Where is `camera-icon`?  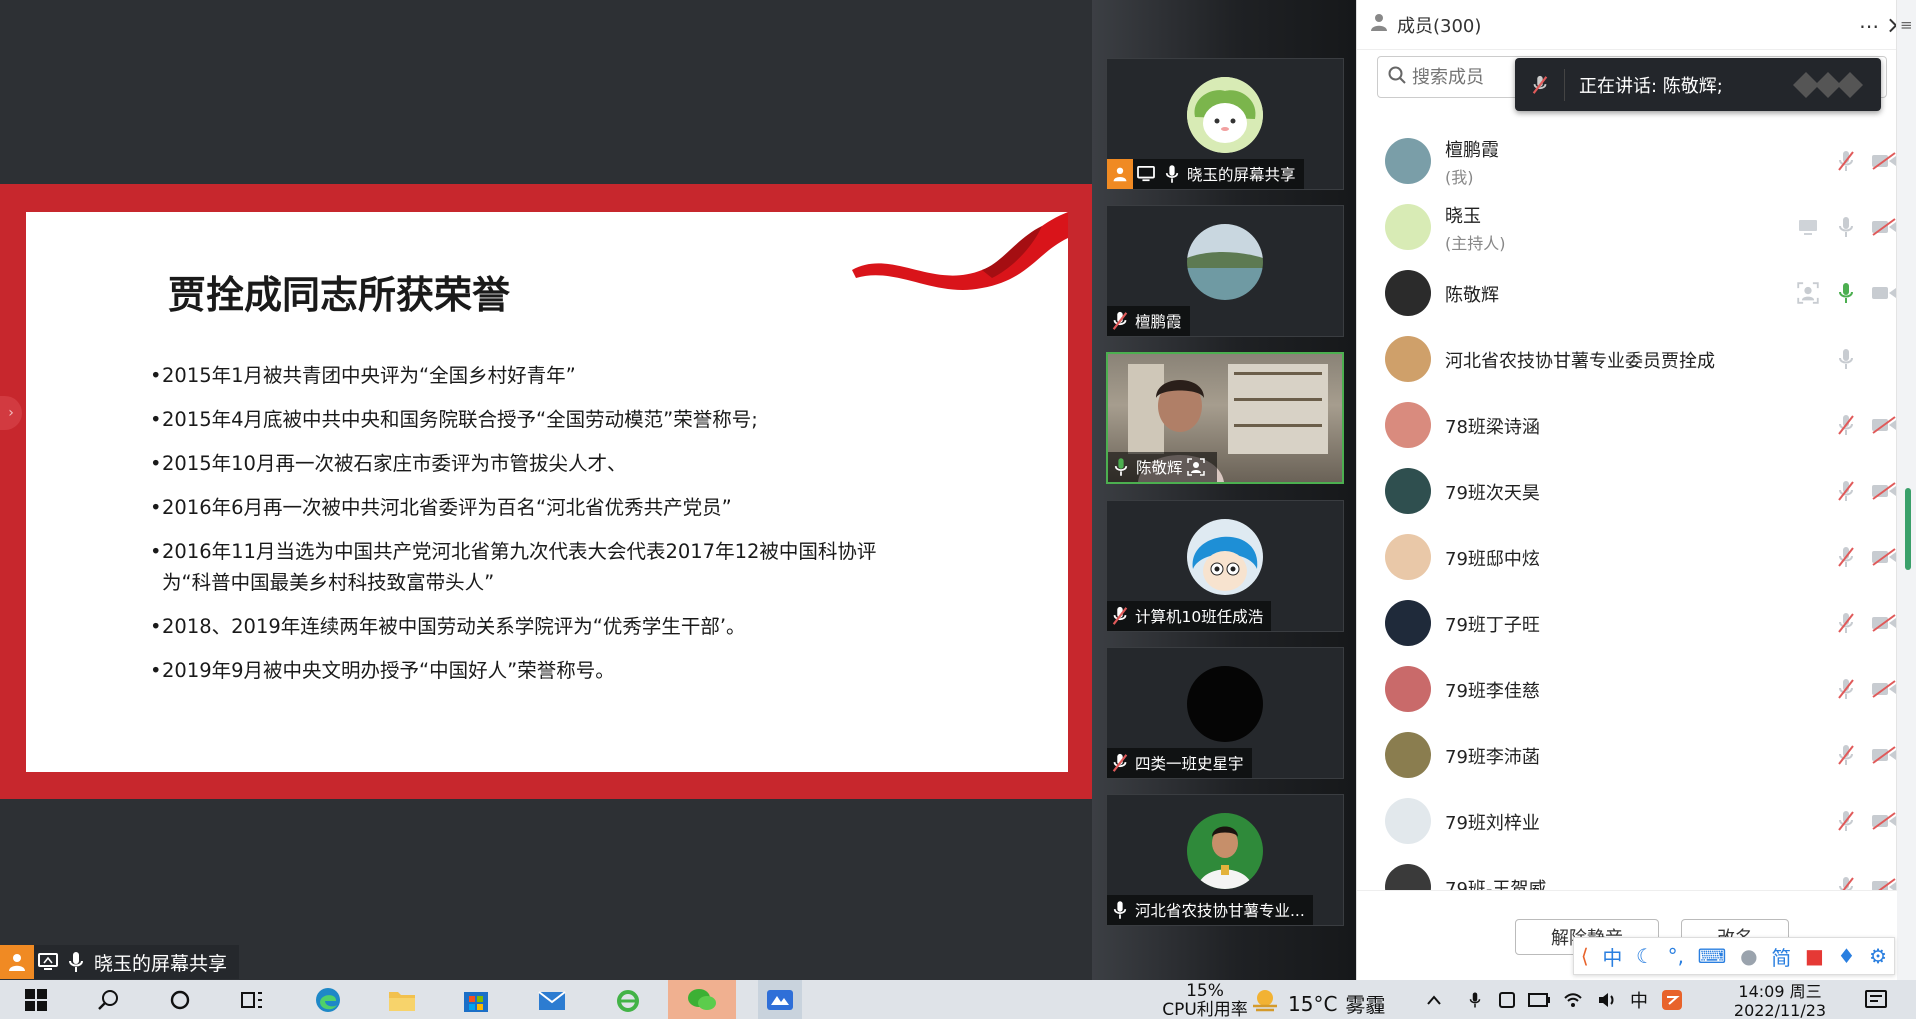
camera-icon is located at coordinates (1884, 293).